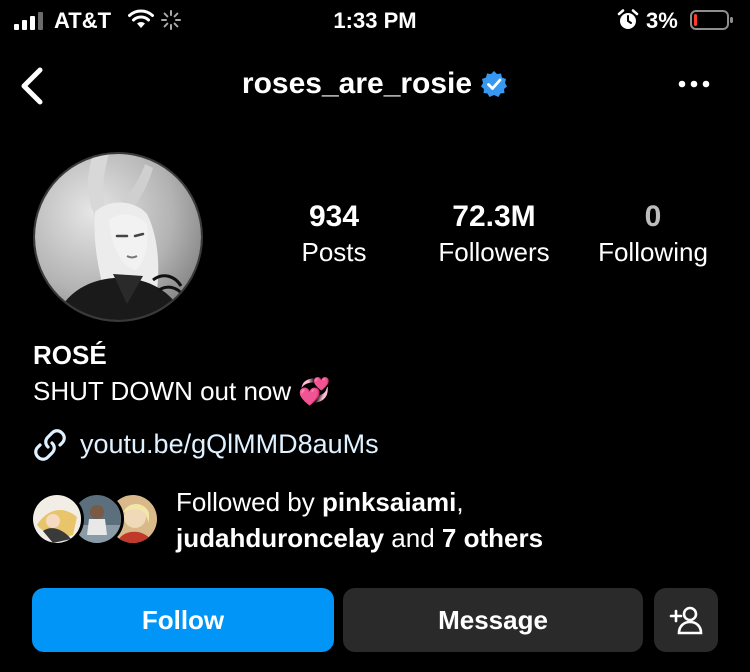 The width and height of the screenshot is (750, 672). Describe the element at coordinates (653, 216) in the screenshot. I see `stat-following-value: 0` at that location.